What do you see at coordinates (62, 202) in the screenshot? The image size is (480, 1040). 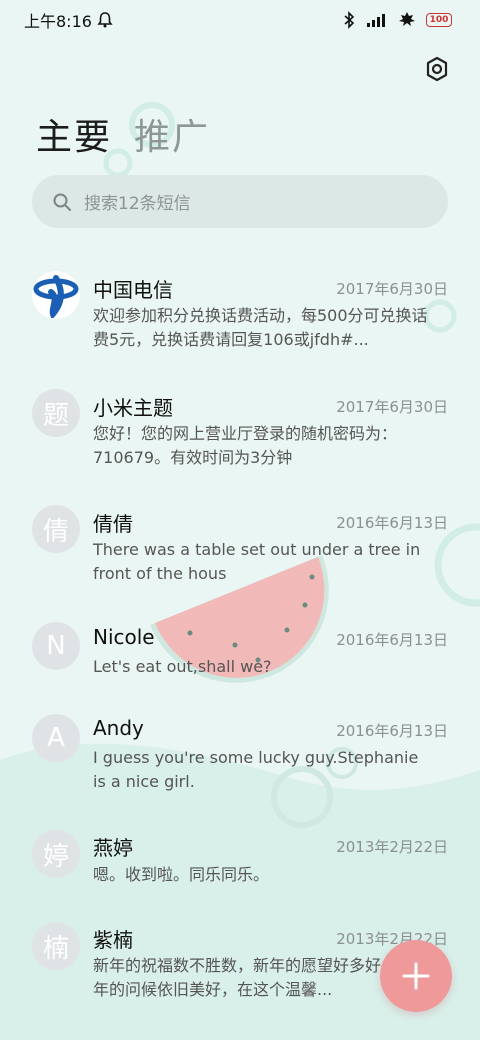 I see `search-icon` at bounding box center [62, 202].